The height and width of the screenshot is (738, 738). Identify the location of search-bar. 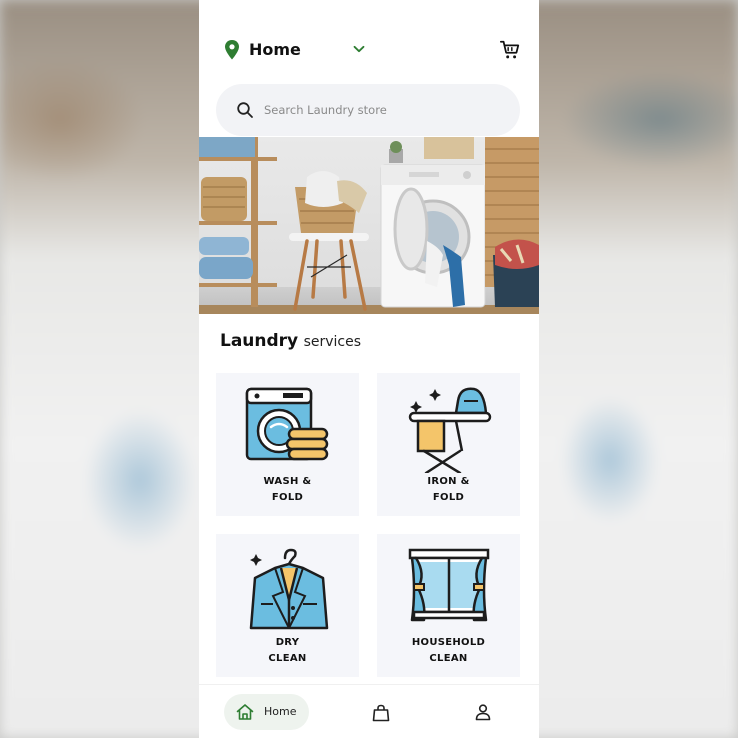
(368, 110).